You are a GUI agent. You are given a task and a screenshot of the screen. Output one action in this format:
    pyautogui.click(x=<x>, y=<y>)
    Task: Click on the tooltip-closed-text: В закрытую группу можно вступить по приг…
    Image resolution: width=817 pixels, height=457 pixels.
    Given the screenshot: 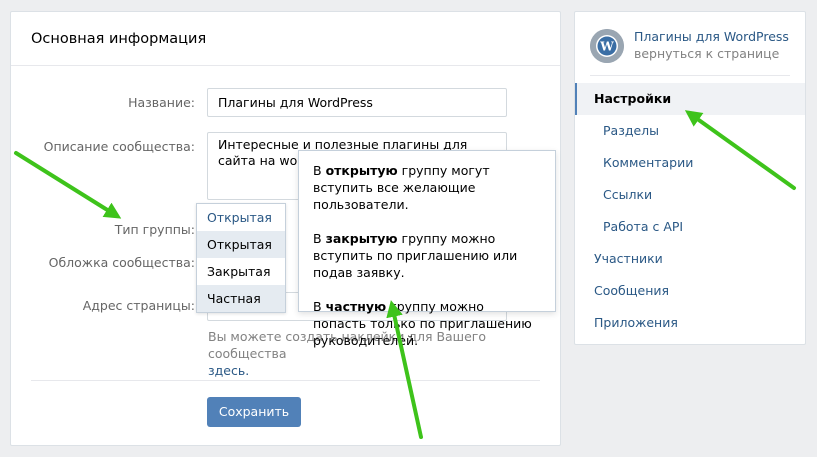 What is the action you would take?
    pyautogui.click(x=415, y=255)
    